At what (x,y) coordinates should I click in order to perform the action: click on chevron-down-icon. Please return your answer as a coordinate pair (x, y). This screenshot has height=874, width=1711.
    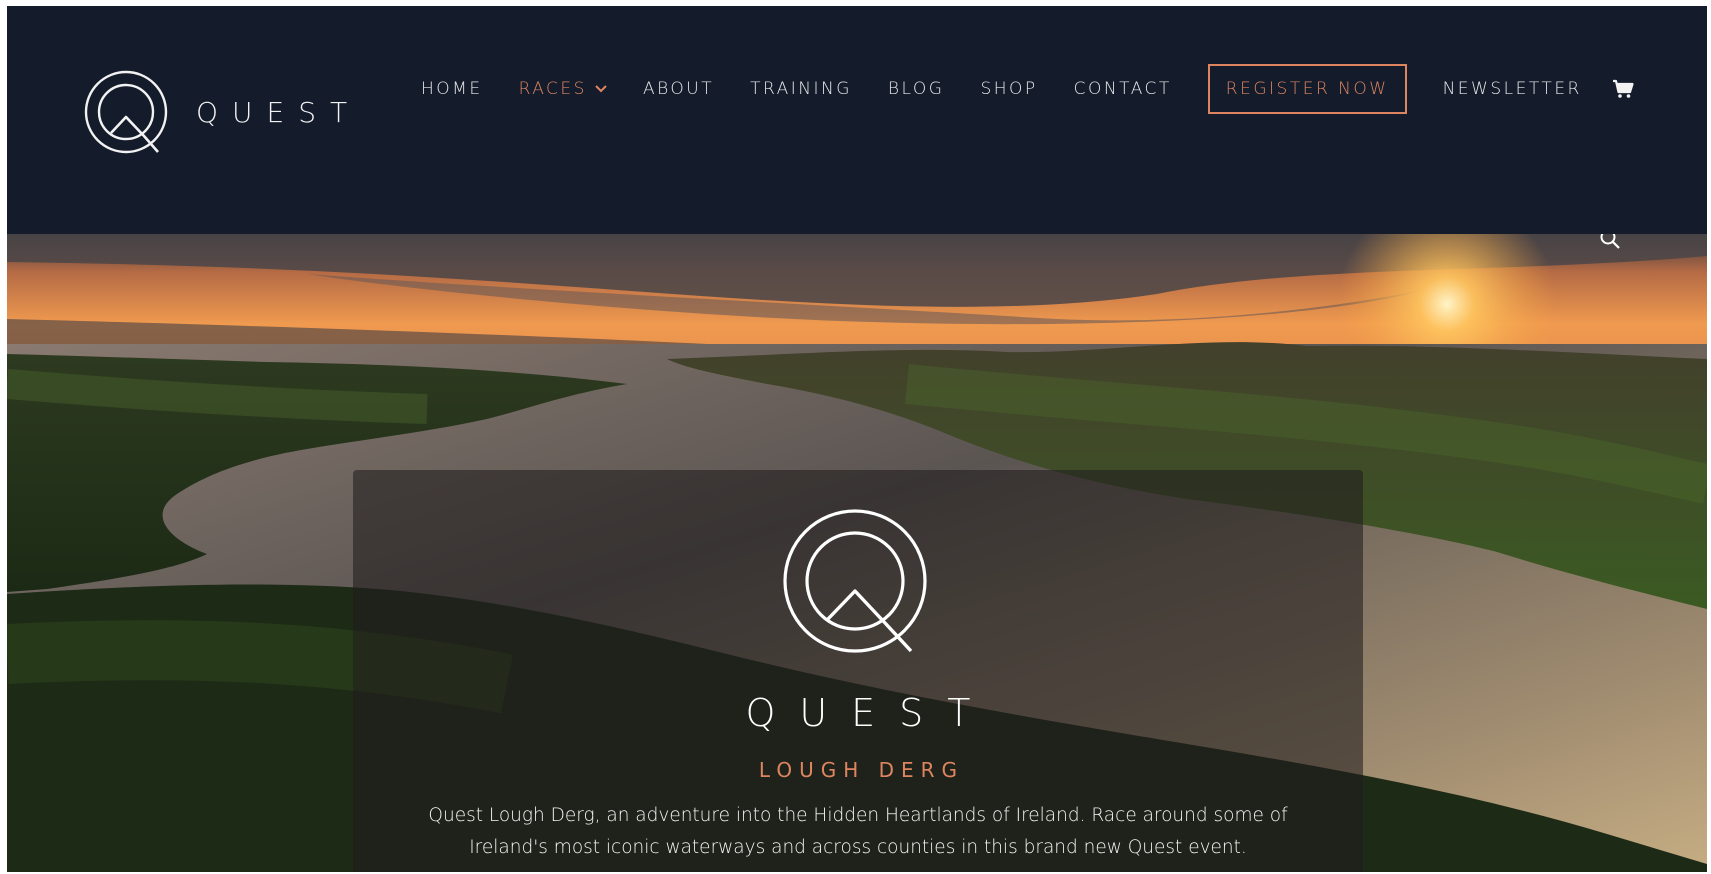
    Looking at the image, I should click on (601, 89).